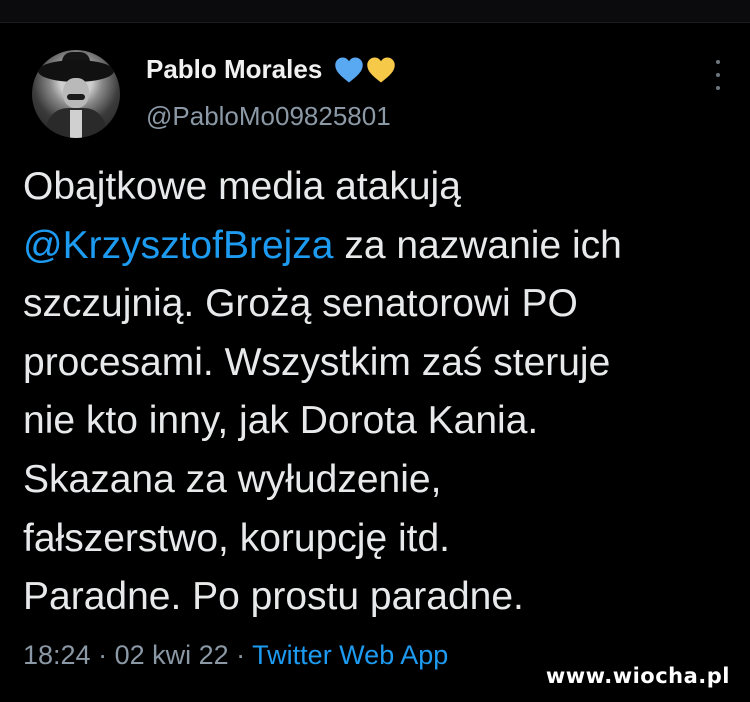 This screenshot has height=702, width=750. I want to click on mention-link: @KrzysztofBrejza, so click(178, 245).